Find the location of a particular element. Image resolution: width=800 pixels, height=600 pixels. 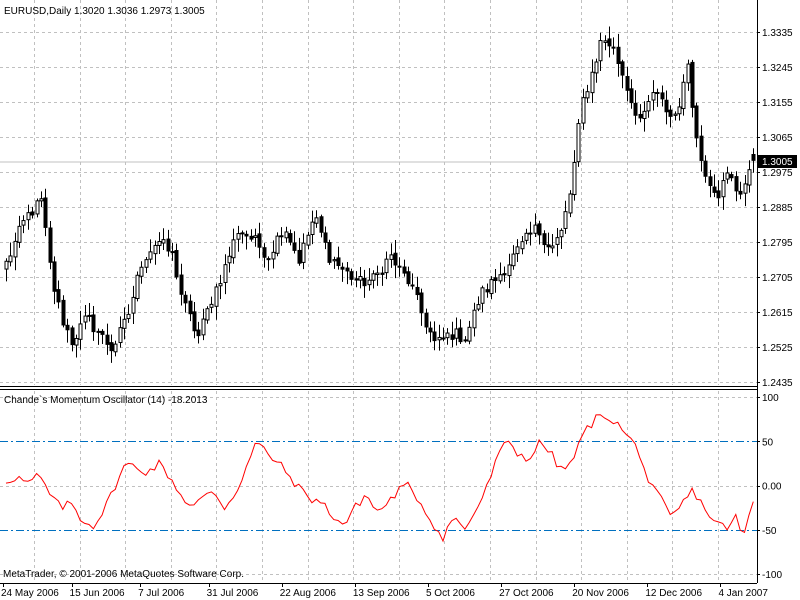

time-tick-label: 31 Jul 2006 is located at coordinates (233, 593).